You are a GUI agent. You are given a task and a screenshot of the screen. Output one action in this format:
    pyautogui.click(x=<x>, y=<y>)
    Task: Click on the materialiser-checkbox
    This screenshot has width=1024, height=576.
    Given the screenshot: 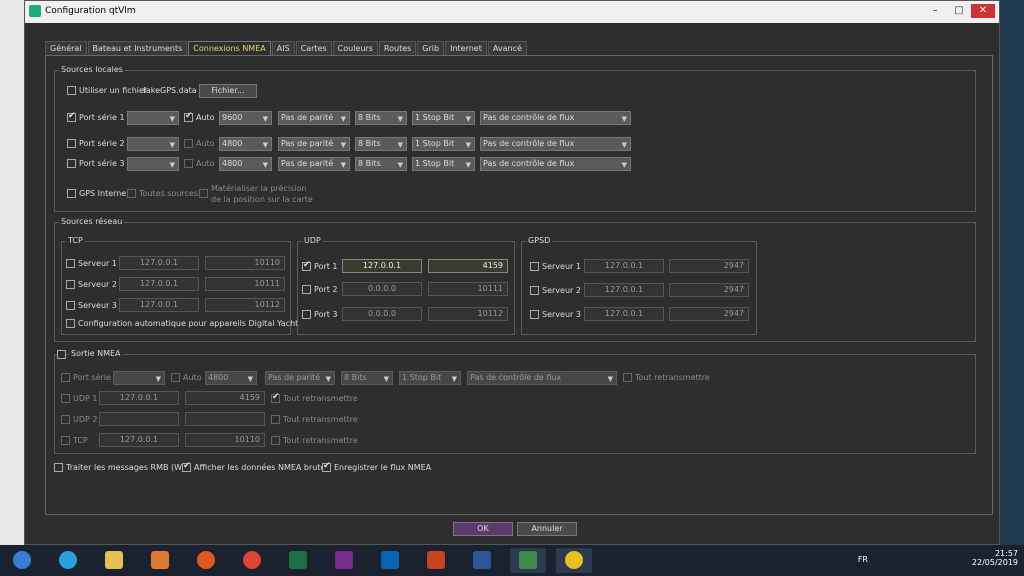 What is the action you would take?
    pyautogui.click(x=203, y=193)
    